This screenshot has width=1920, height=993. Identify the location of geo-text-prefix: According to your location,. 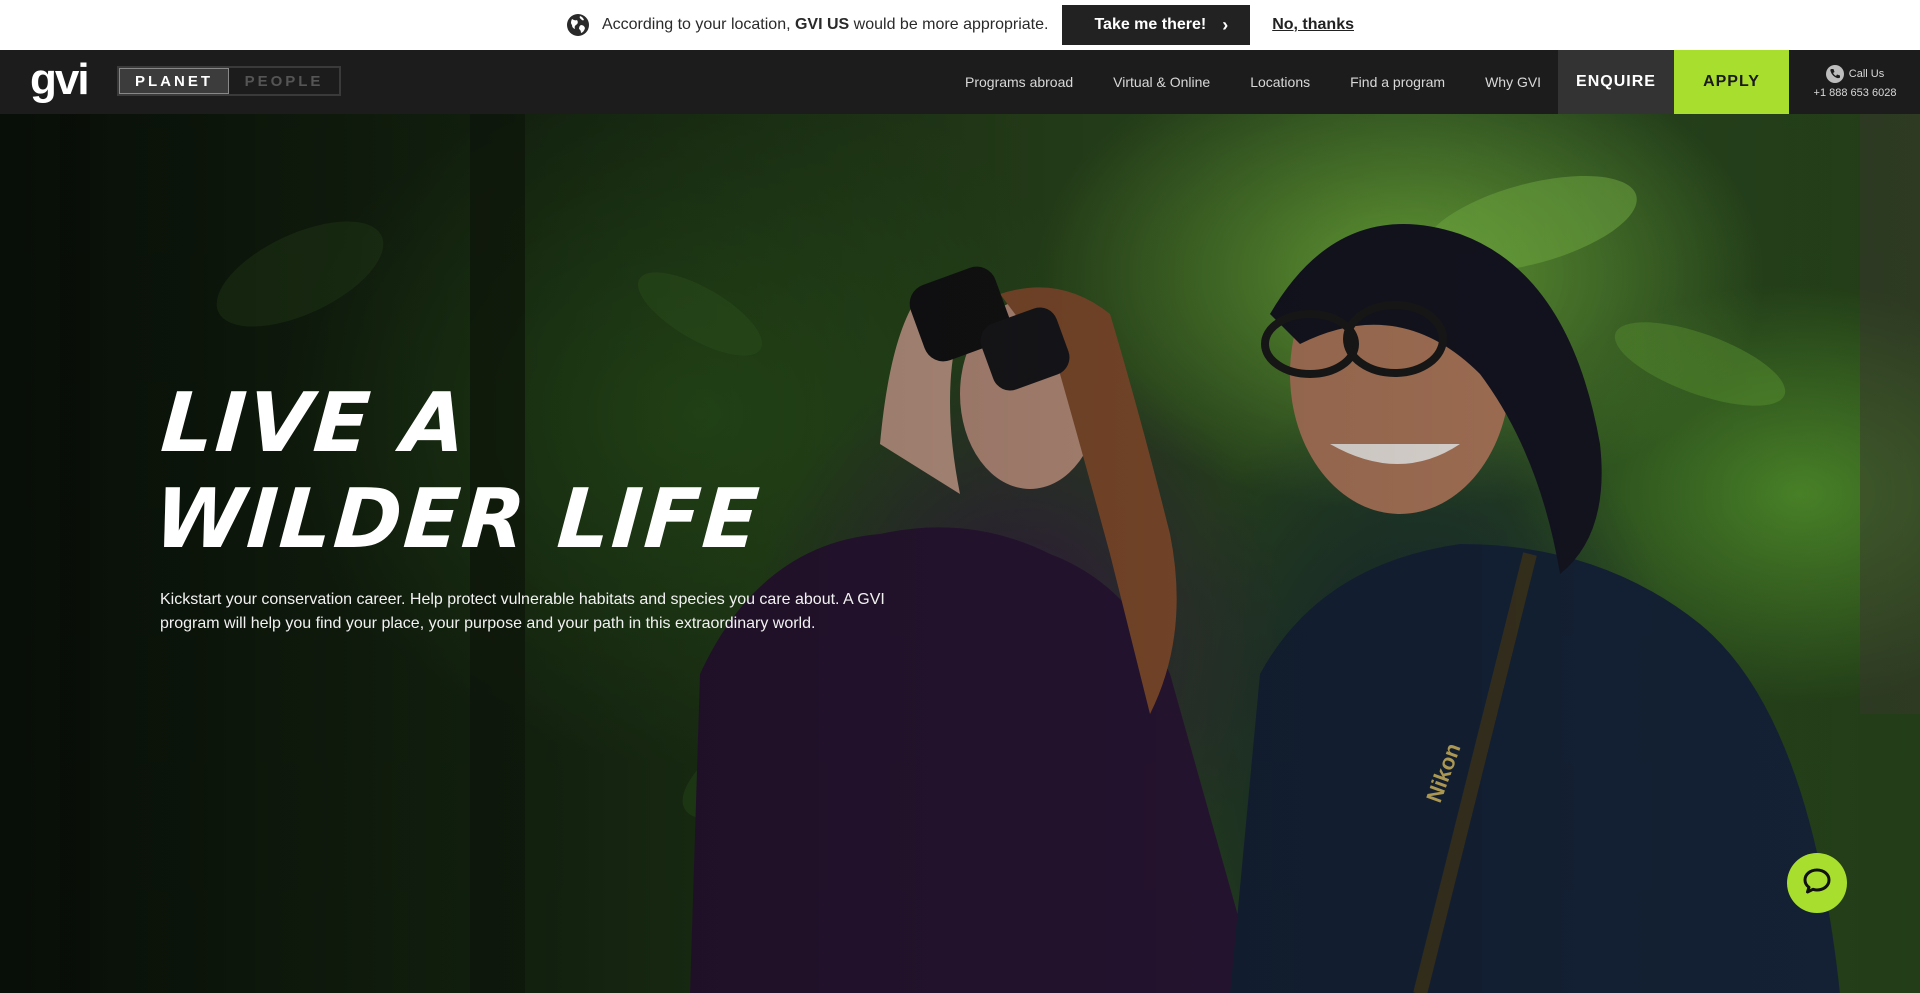
(696, 24).